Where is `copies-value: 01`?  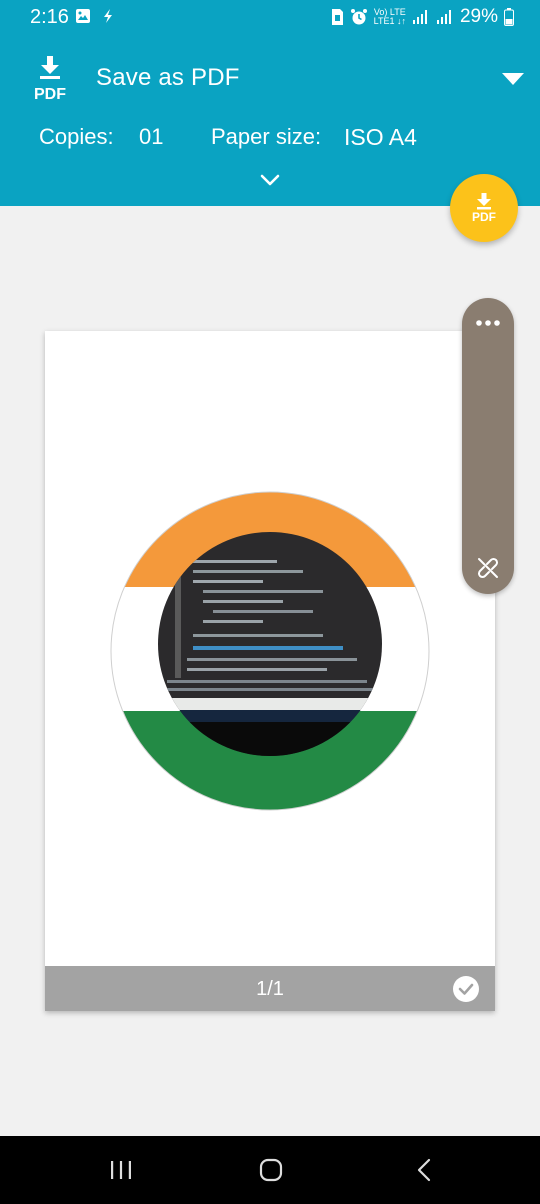 copies-value: 01 is located at coordinates (151, 137).